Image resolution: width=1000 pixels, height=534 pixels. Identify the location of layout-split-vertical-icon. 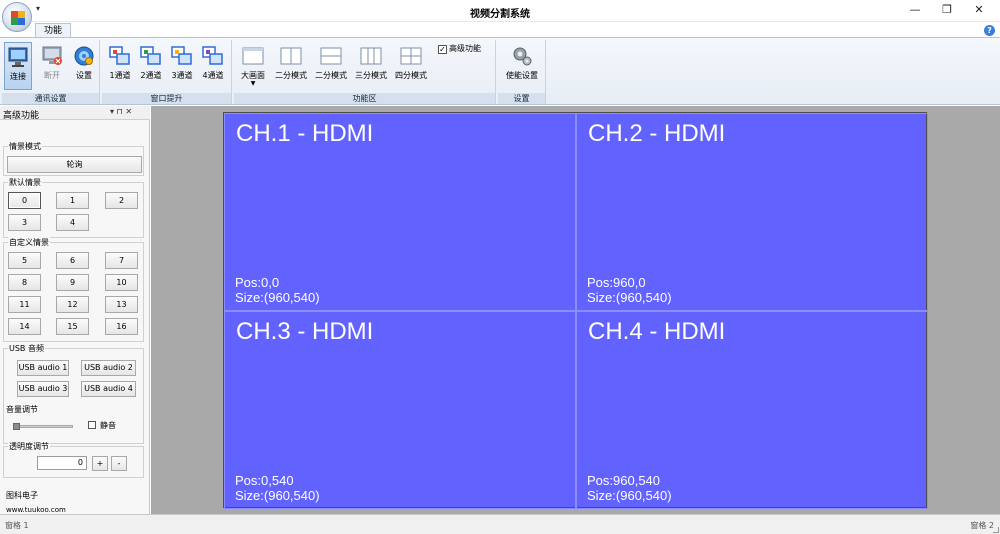
(291, 56).